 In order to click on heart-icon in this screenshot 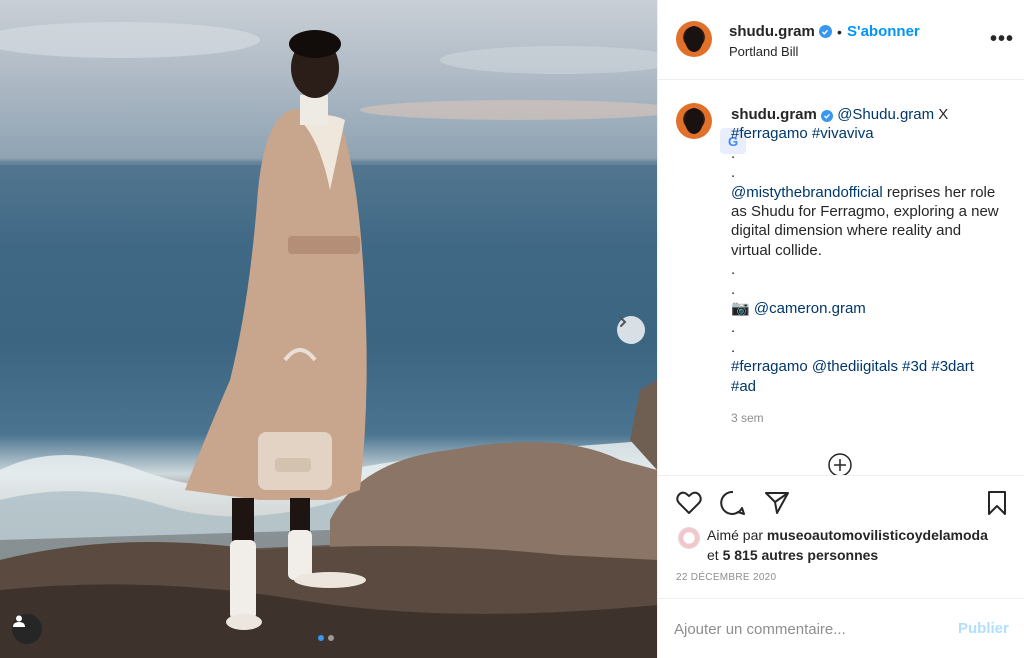, I will do `click(689, 503)`.